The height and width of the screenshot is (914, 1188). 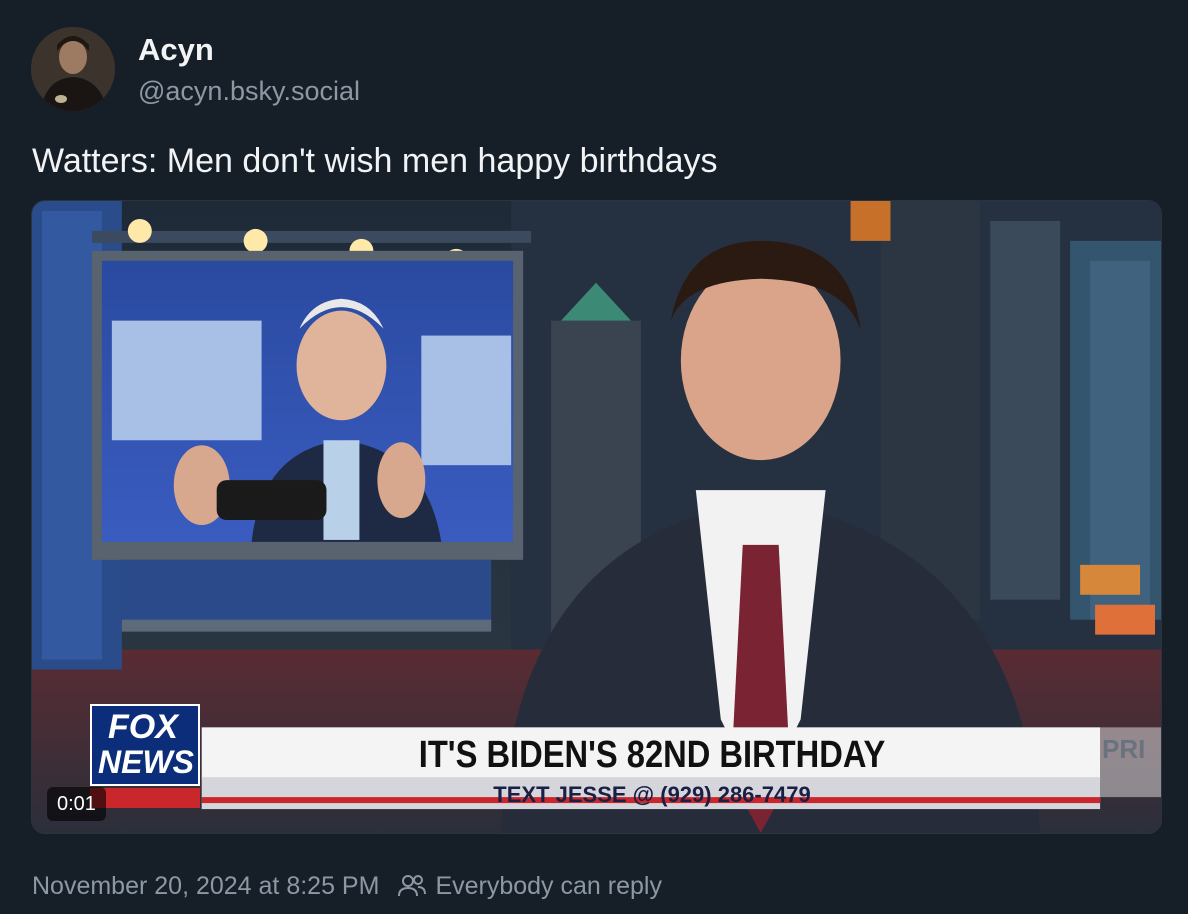 I want to click on background-sign-text: PRI, so click(x=1124, y=749).